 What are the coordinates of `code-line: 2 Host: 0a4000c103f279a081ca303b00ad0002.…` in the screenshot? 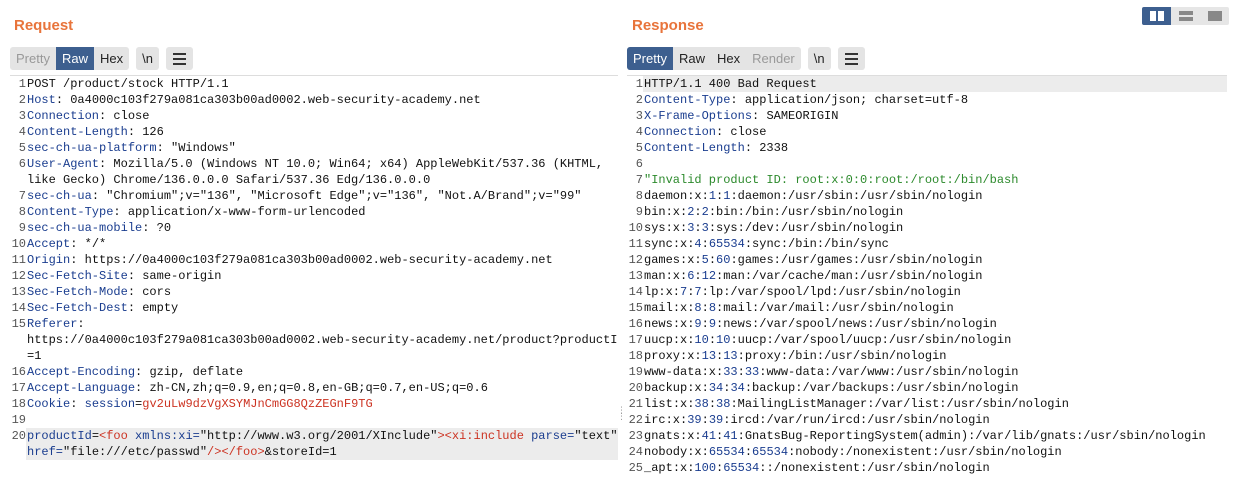 It's located at (314, 100).